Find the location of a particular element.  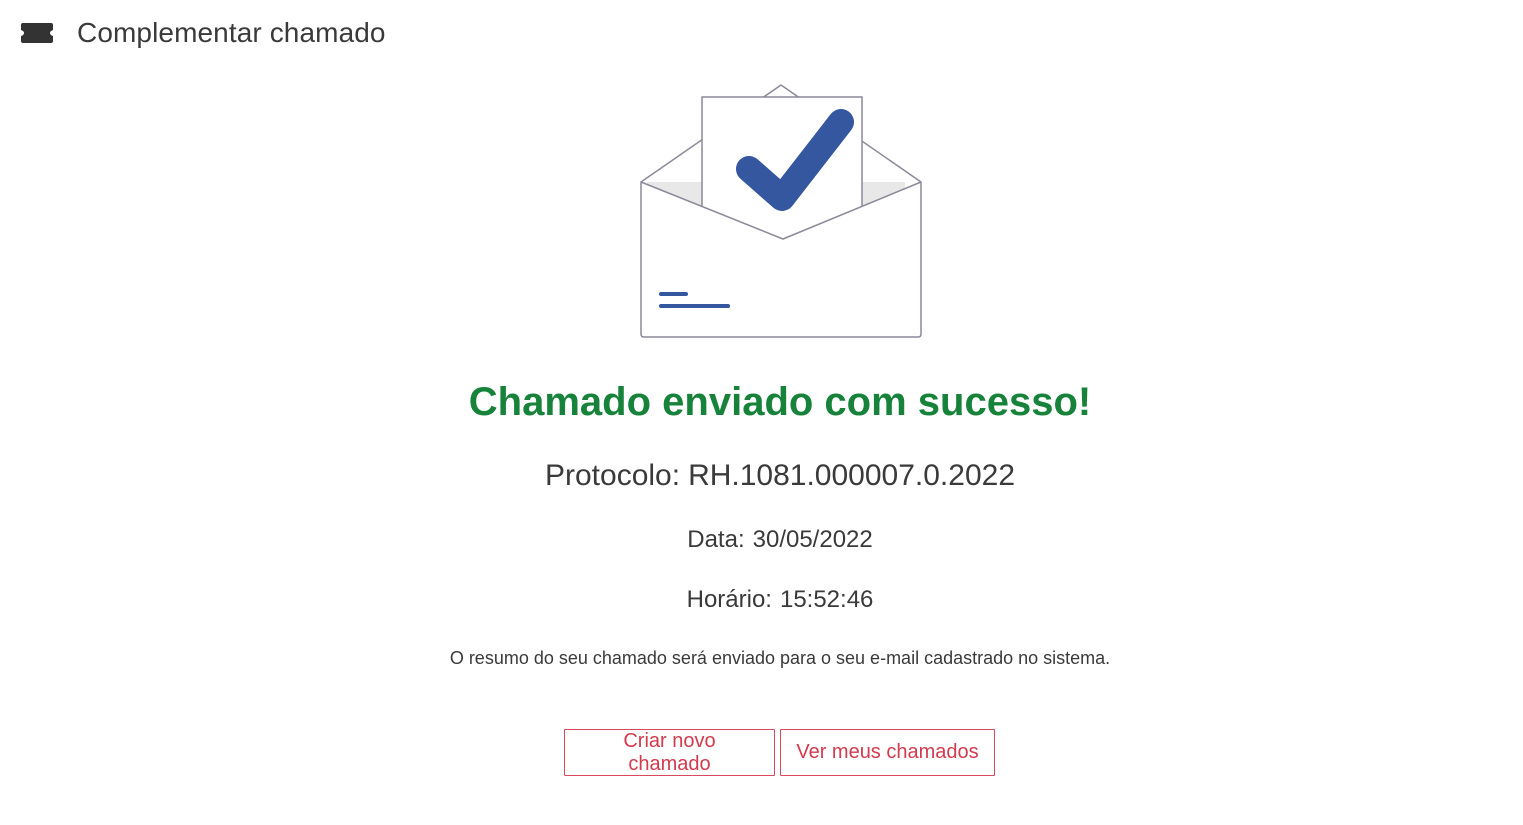

time-value: 15:52:46 is located at coordinates (826, 599).